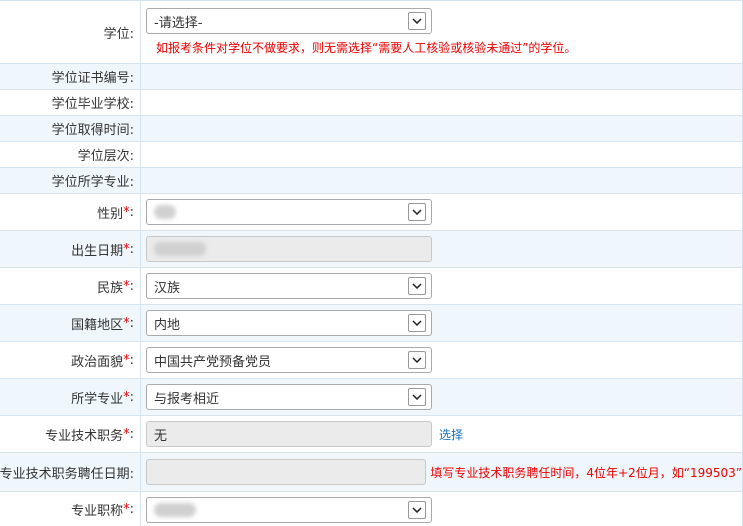  I want to click on degree-school-label: 学位毕业学校:, so click(70, 102).